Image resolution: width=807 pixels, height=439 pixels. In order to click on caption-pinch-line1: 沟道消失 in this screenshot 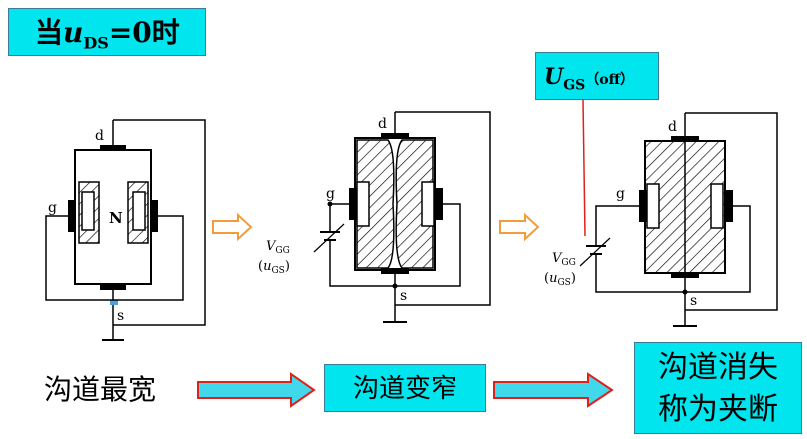, I will do `click(718, 367)`.